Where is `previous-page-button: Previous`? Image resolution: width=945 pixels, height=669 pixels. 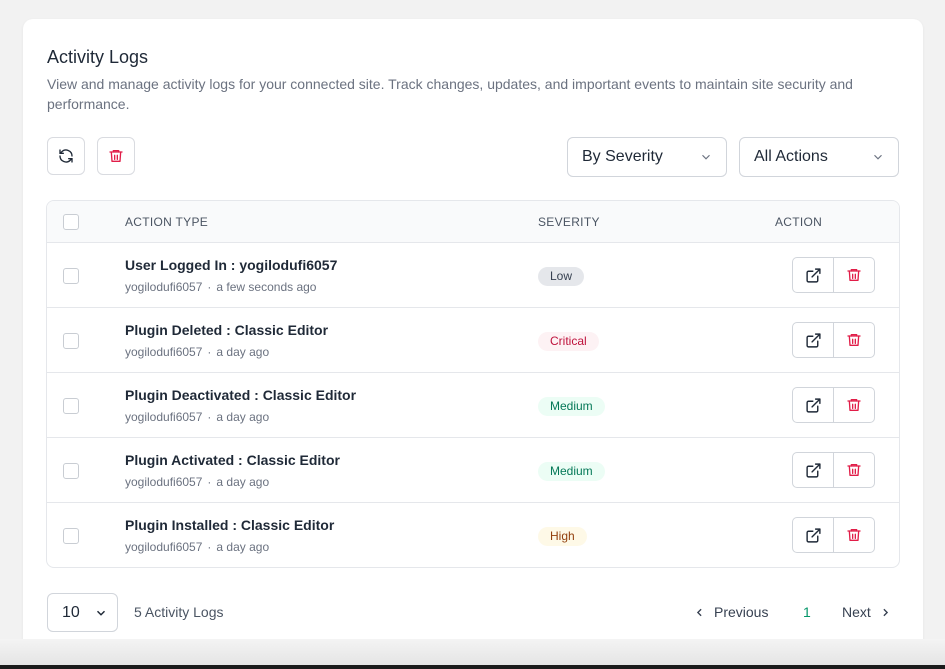
previous-page-button: Previous is located at coordinates (730, 612).